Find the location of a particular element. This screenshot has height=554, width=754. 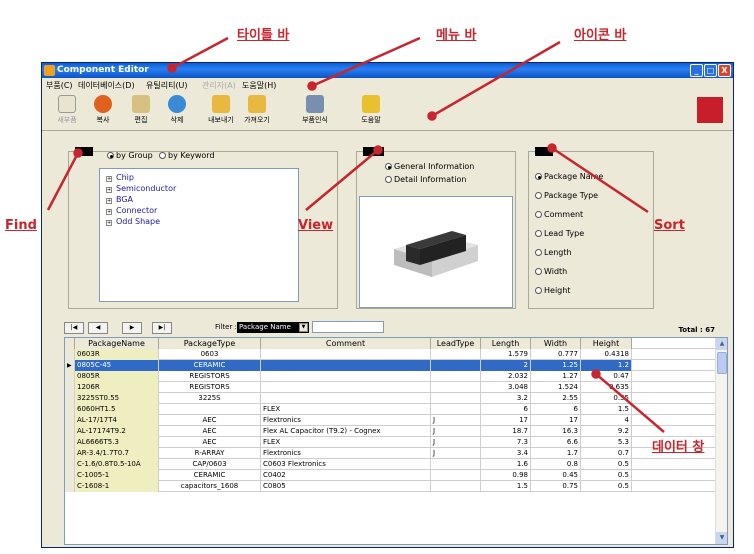

table-cell: 3225S is located at coordinates (210, 398).